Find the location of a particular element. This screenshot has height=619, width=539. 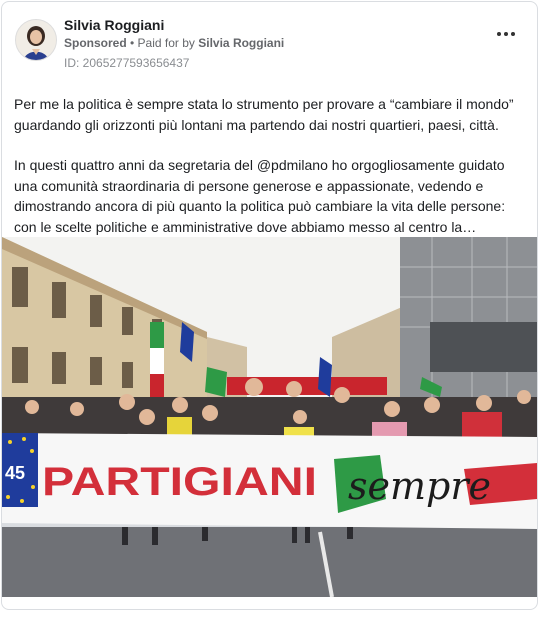

sponsor-line: Sponsored • Paid for by Silvia Roggiani is located at coordinates (174, 43).